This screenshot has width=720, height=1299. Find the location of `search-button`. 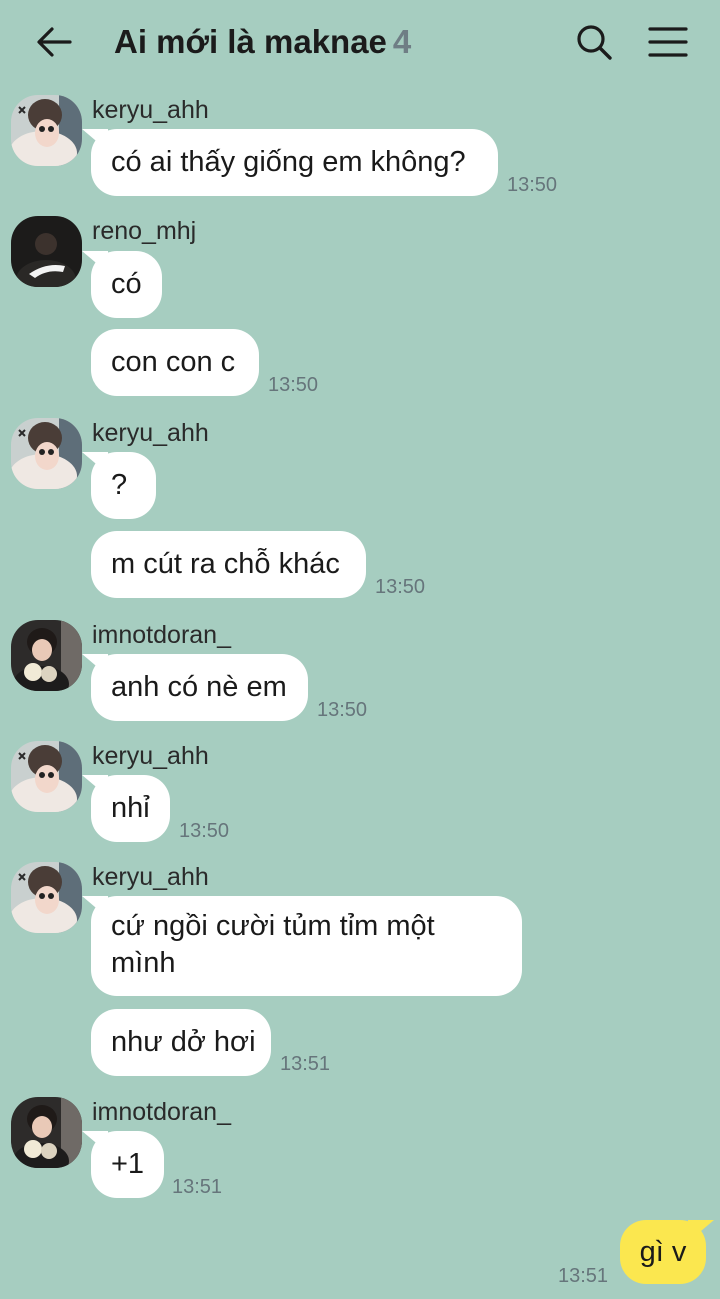

search-button is located at coordinates (594, 42).